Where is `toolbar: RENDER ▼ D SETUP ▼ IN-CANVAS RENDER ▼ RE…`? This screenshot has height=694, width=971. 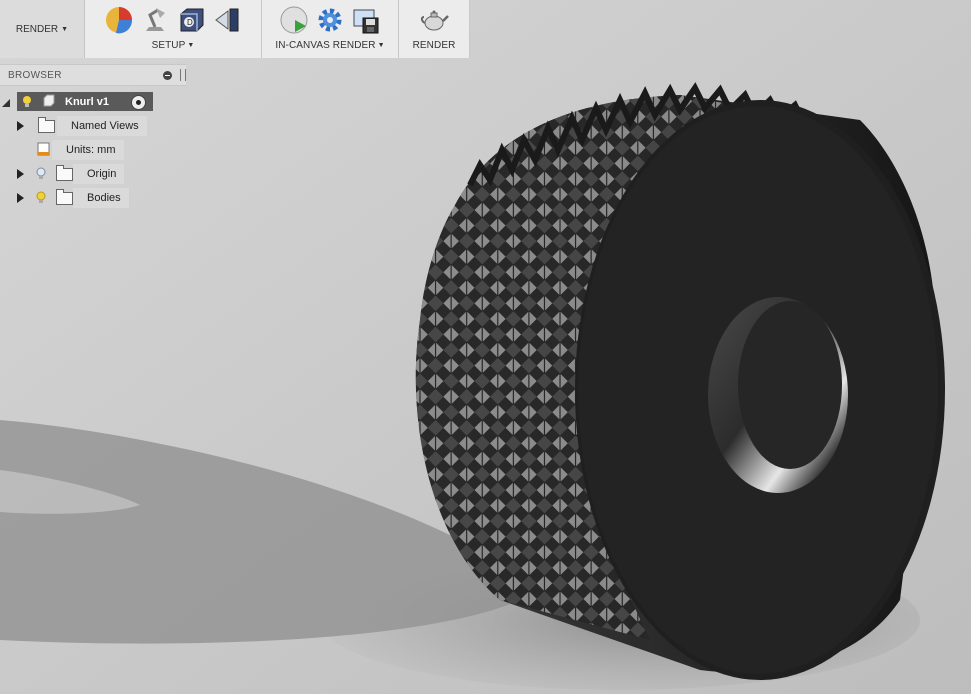
toolbar: RENDER ▼ D SETUP ▼ IN-CANVAS RENDER ▼ RE… is located at coordinates (235, 29).